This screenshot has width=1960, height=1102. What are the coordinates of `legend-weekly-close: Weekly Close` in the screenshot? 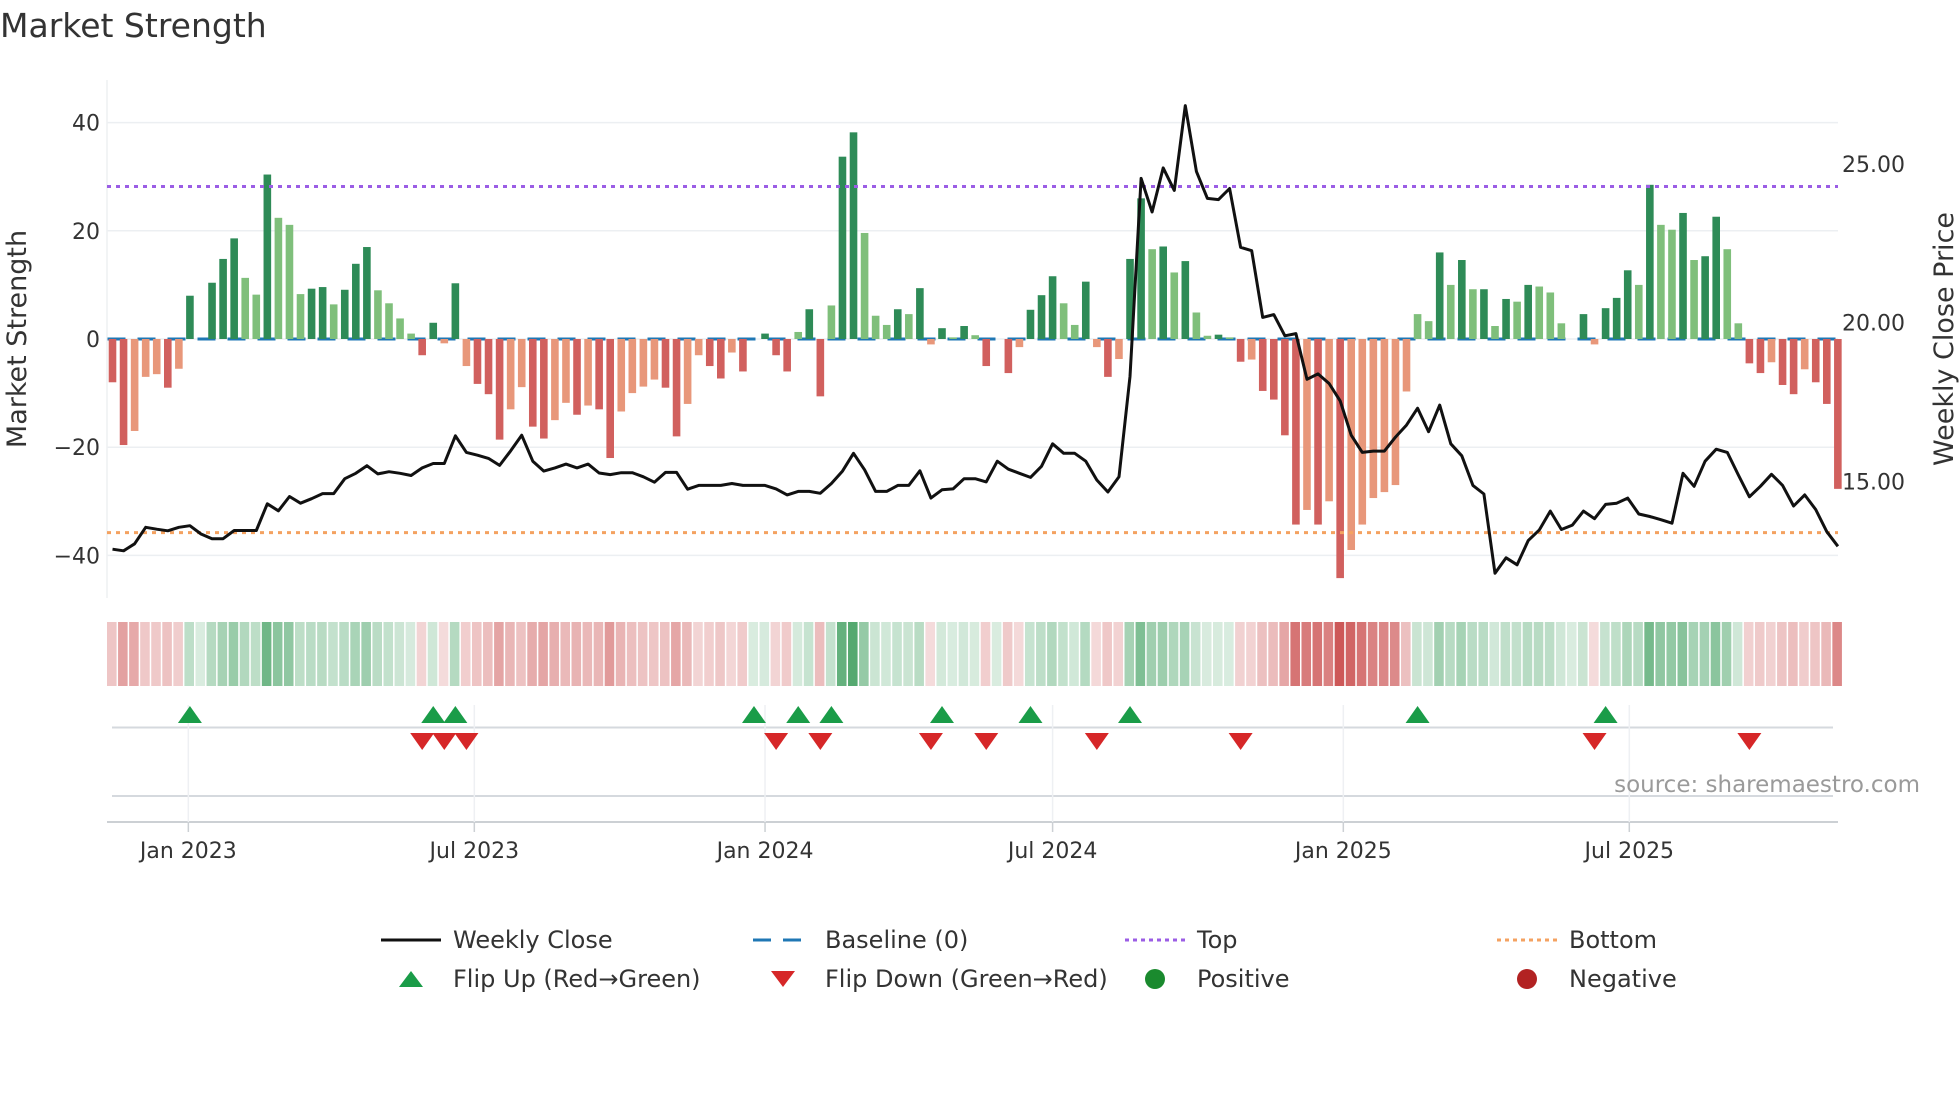 It's located at (497, 940).